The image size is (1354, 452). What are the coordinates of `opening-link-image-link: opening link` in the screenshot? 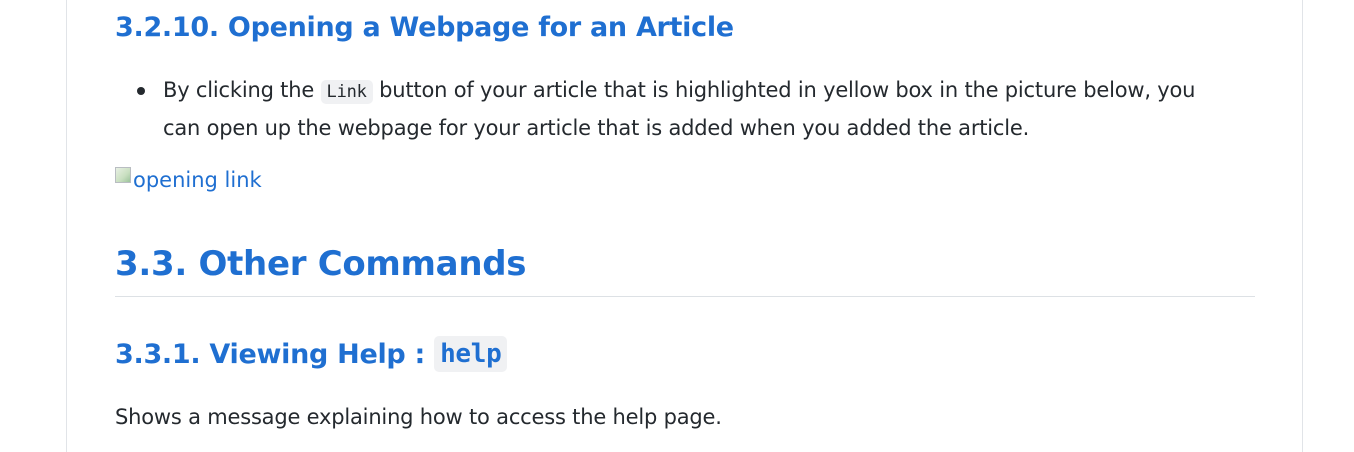 It's located at (188, 179).